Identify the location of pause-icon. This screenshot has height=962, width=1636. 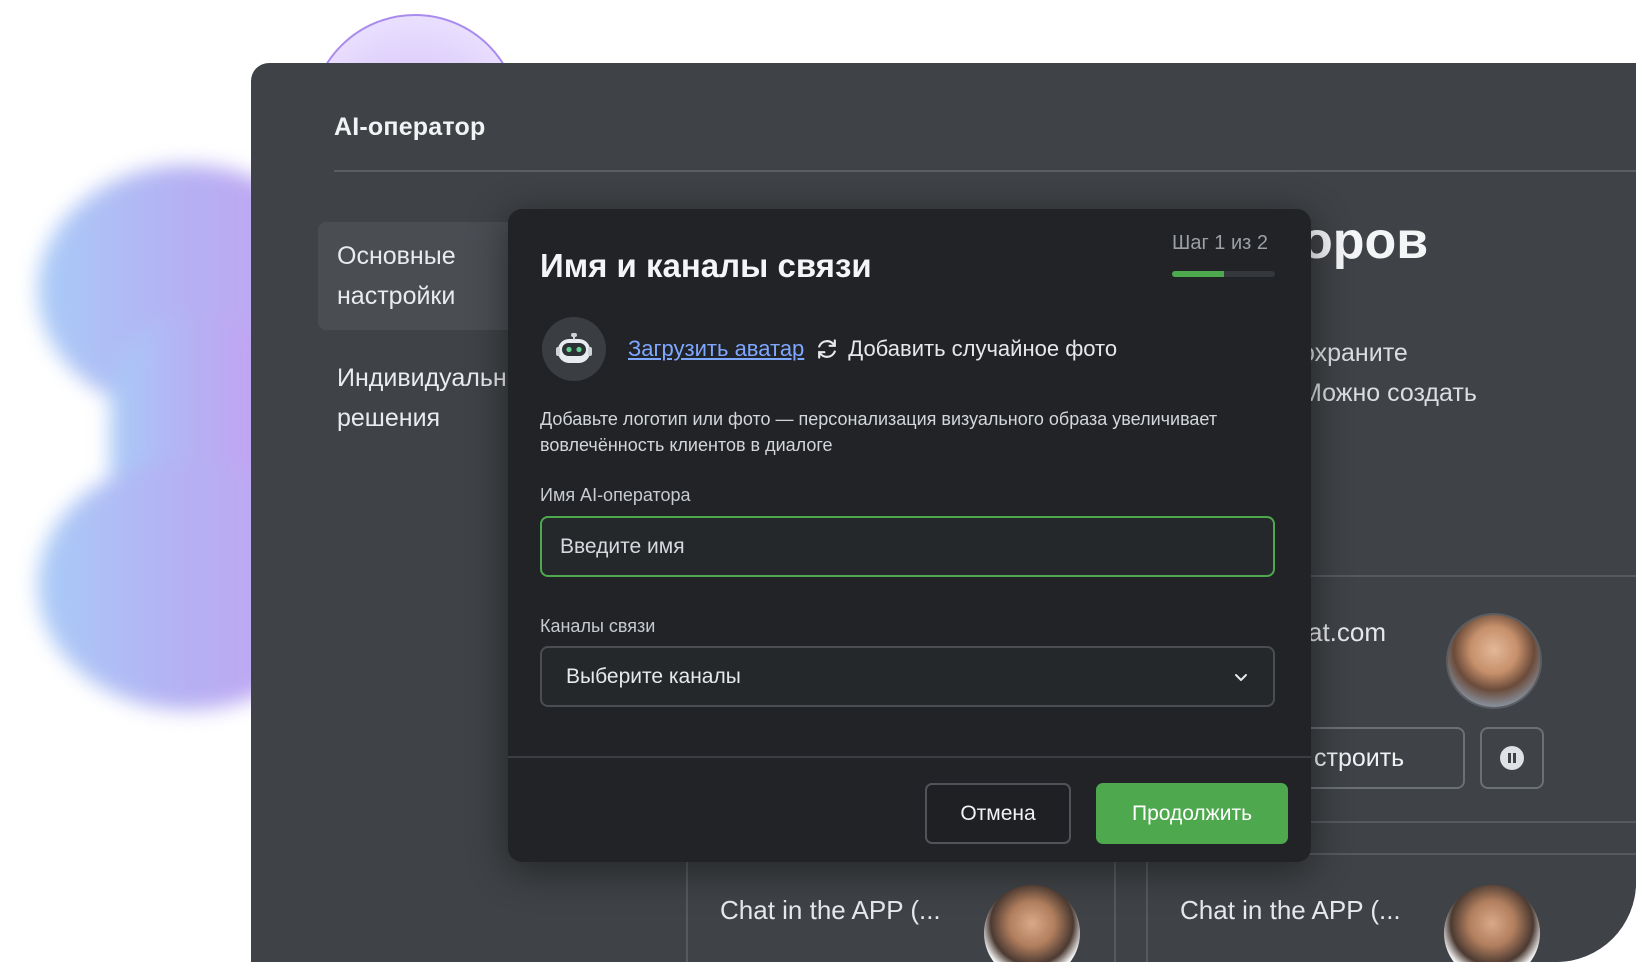
(1512, 758).